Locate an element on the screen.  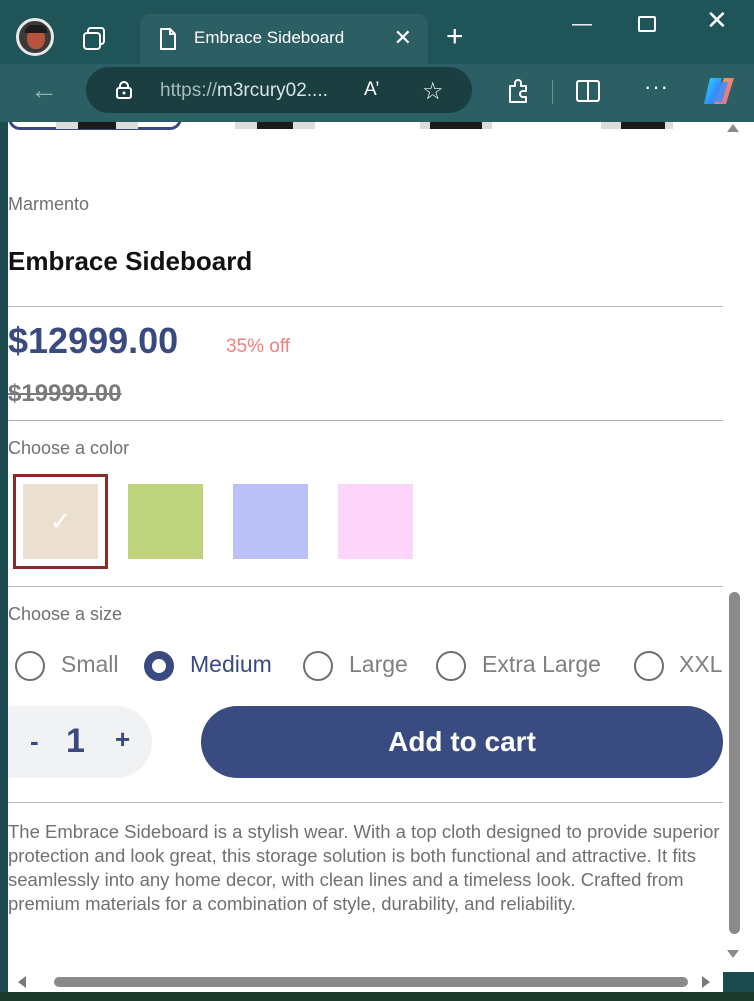
taskbar is located at coordinates (377, 996).